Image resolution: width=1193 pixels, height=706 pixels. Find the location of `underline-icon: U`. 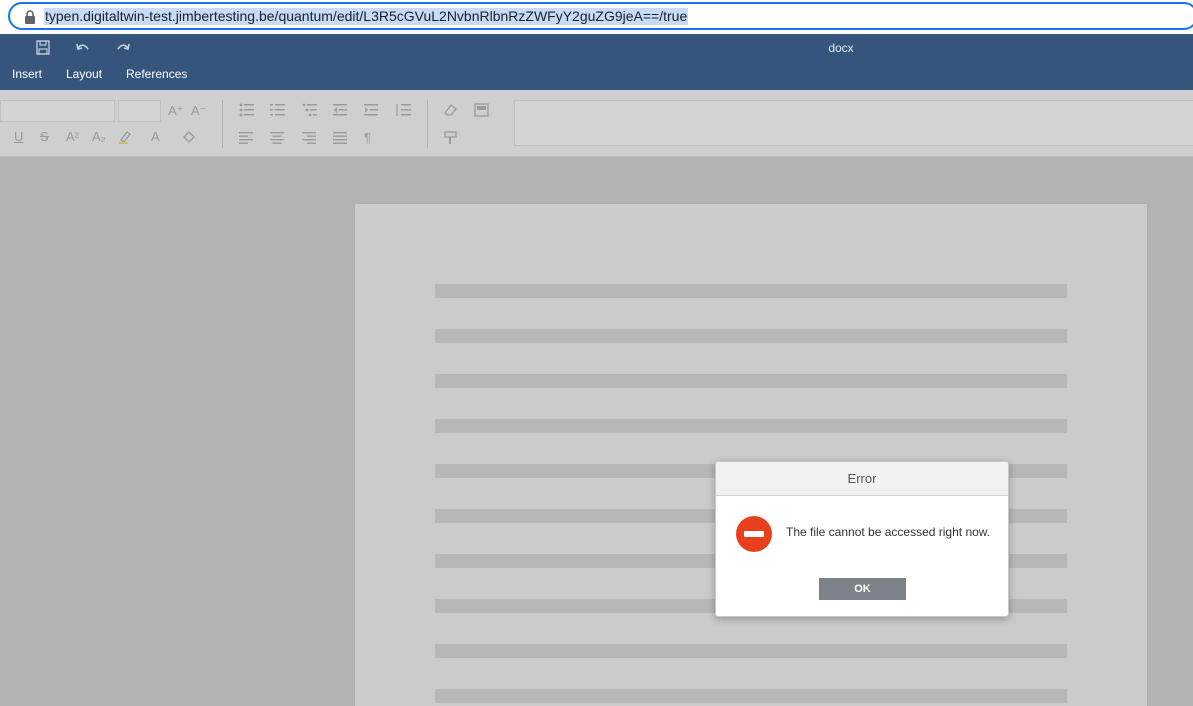

underline-icon: U is located at coordinates (18, 137).